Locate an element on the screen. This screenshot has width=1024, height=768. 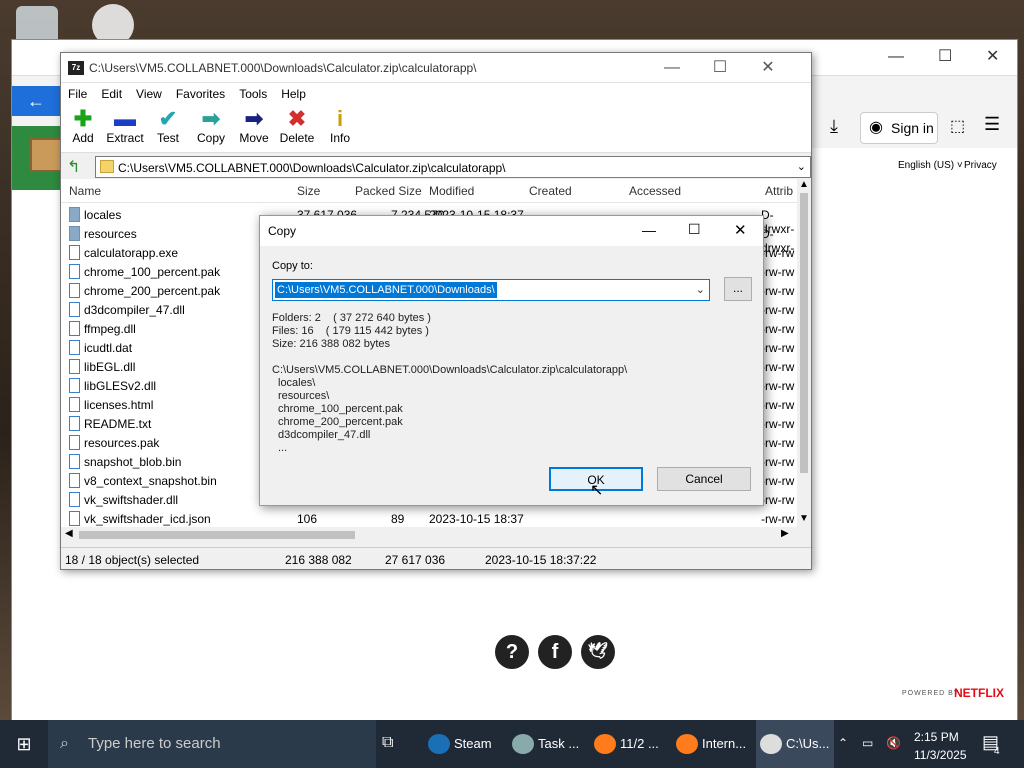
test-button: ✔ Test is located at coordinates (168, 129).